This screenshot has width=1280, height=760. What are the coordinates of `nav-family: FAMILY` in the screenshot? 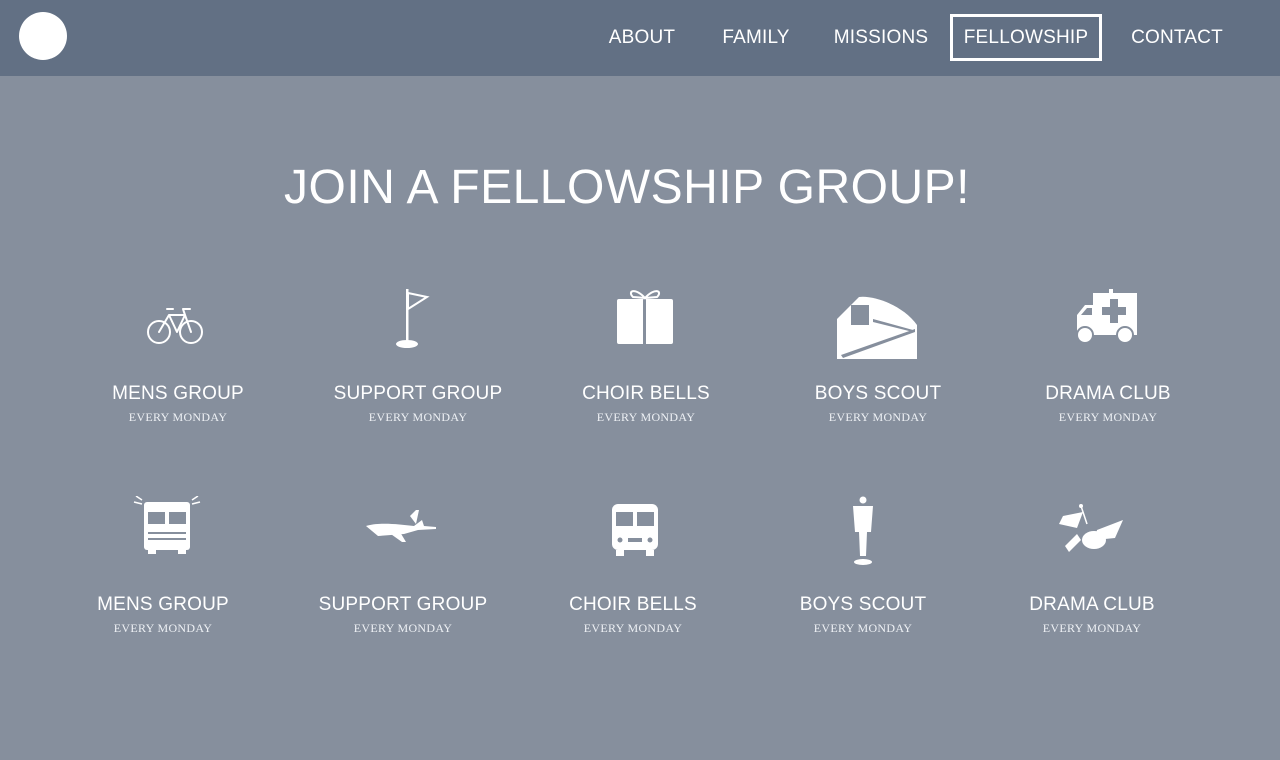 It's located at (756, 37).